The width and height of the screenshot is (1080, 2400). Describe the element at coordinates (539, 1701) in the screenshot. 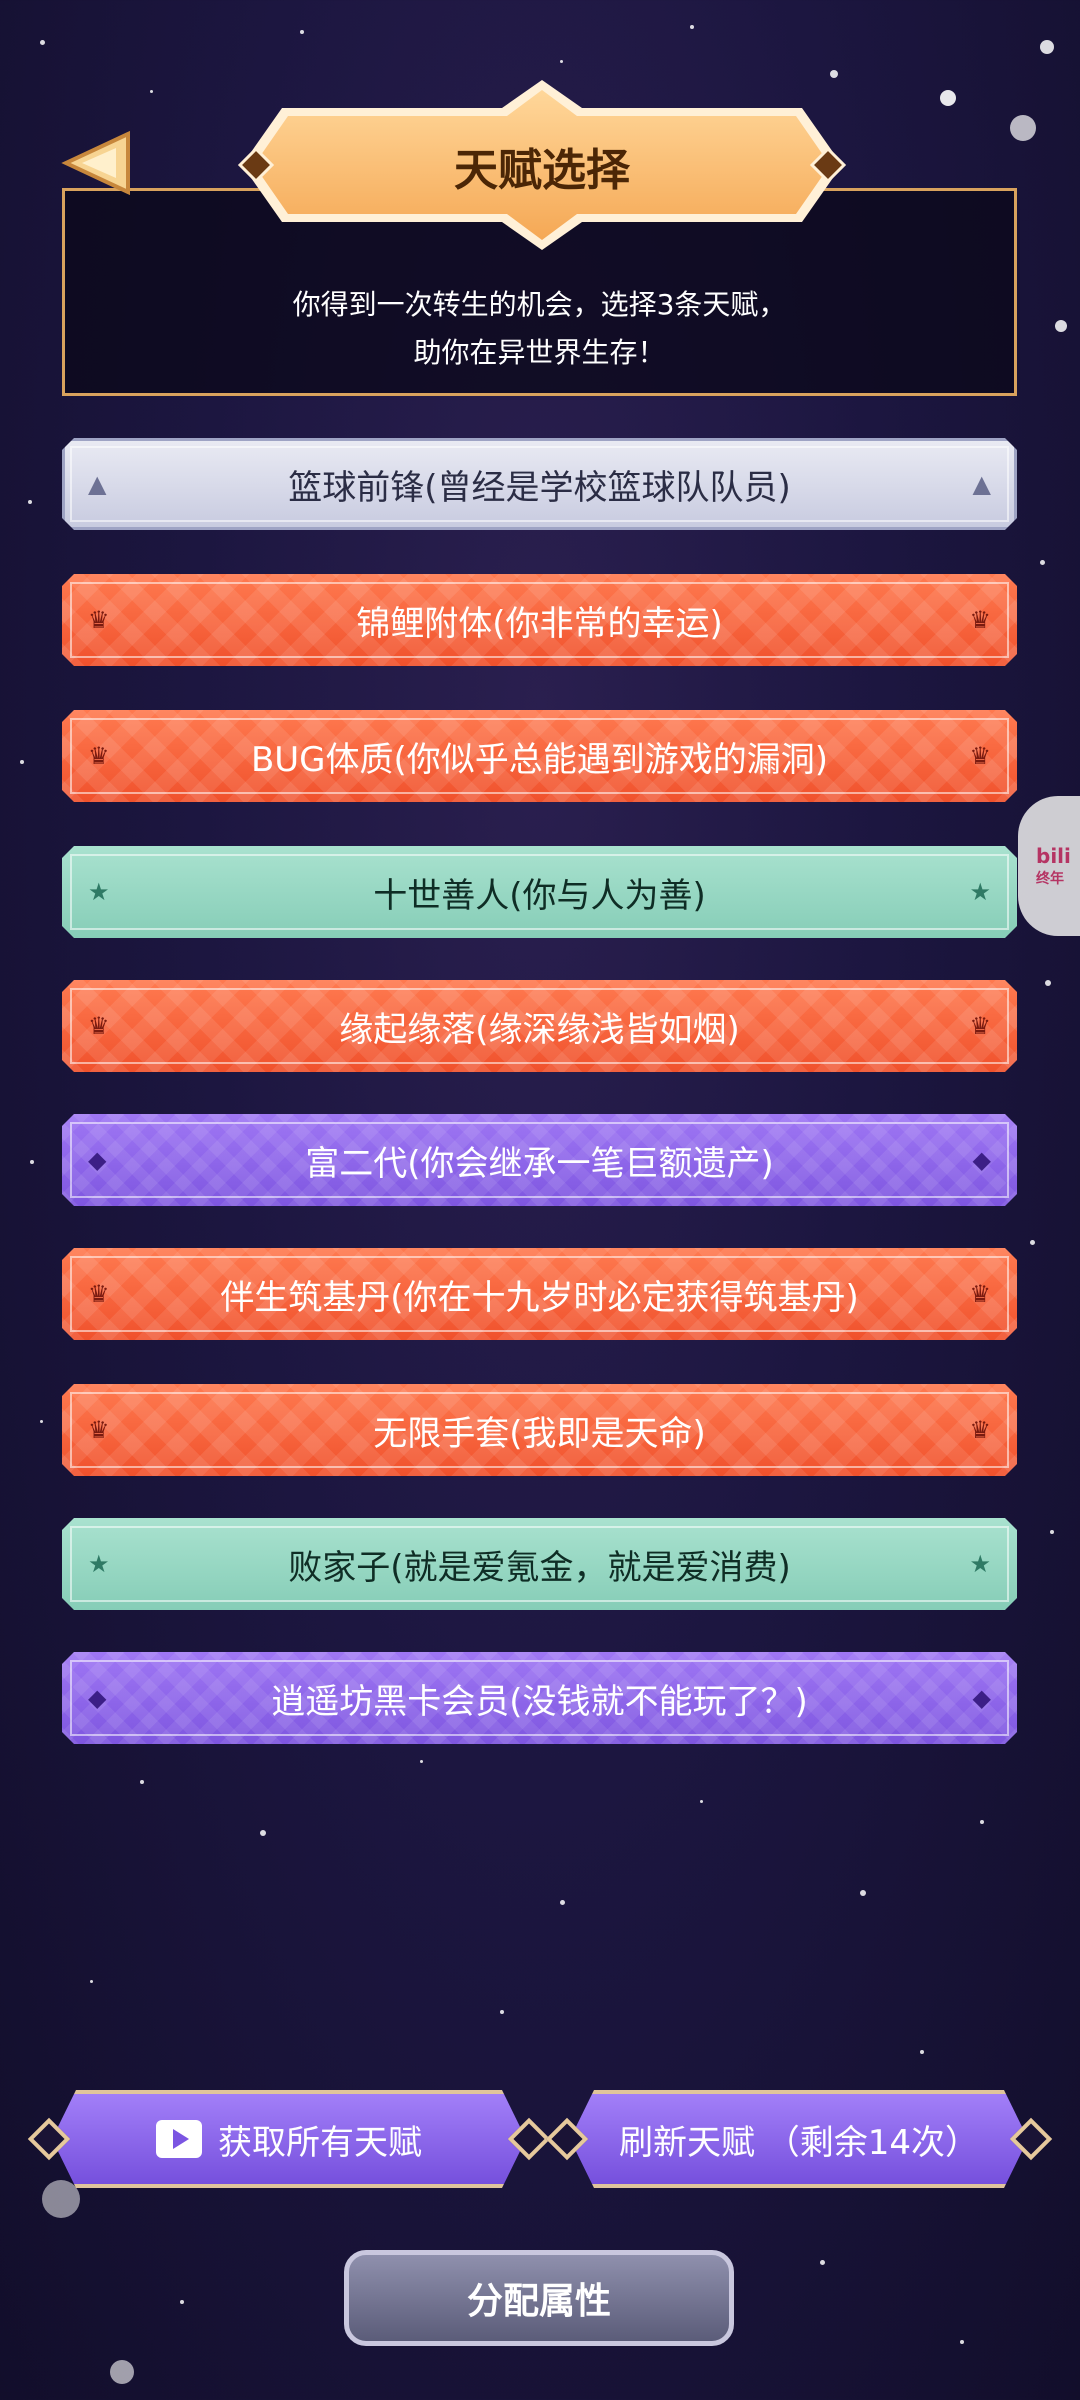

I see `talent-label: 逍遥坊黑卡会员(没钱就不能玩了？)` at that location.